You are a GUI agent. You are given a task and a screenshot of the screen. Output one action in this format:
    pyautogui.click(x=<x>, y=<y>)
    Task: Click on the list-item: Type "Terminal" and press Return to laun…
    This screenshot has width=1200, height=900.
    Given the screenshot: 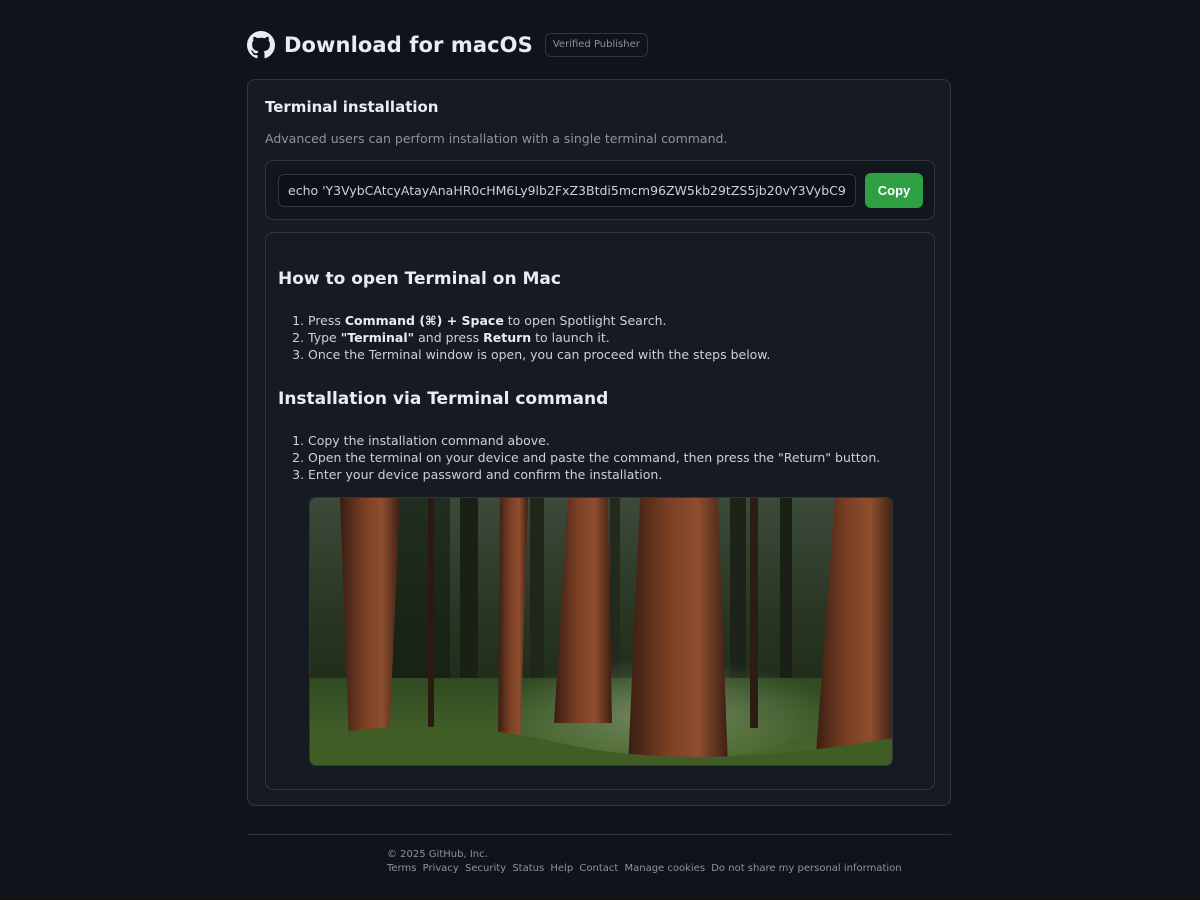 What is the action you would take?
    pyautogui.click(x=539, y=337)
    